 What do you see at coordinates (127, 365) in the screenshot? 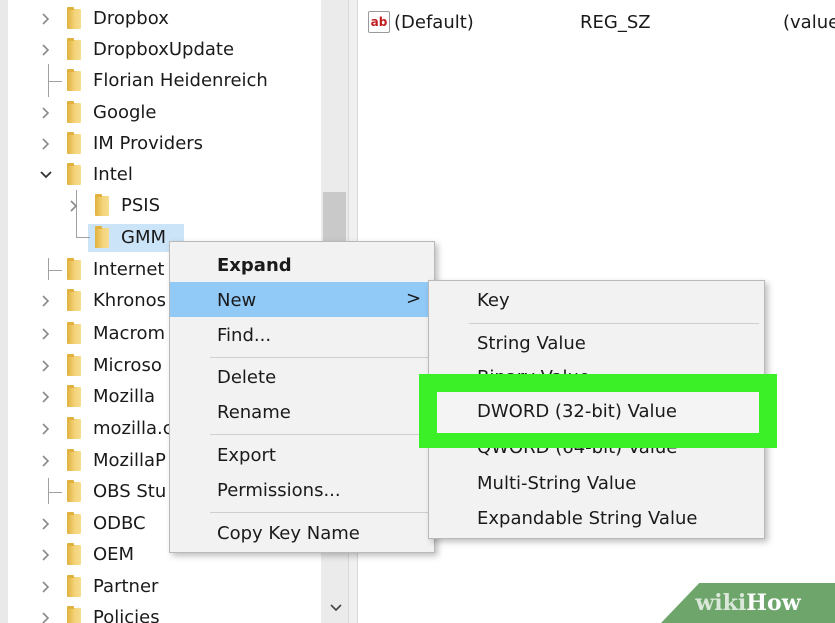
I see `tree-item-microso: Microso` at bounding box center [127, 365].